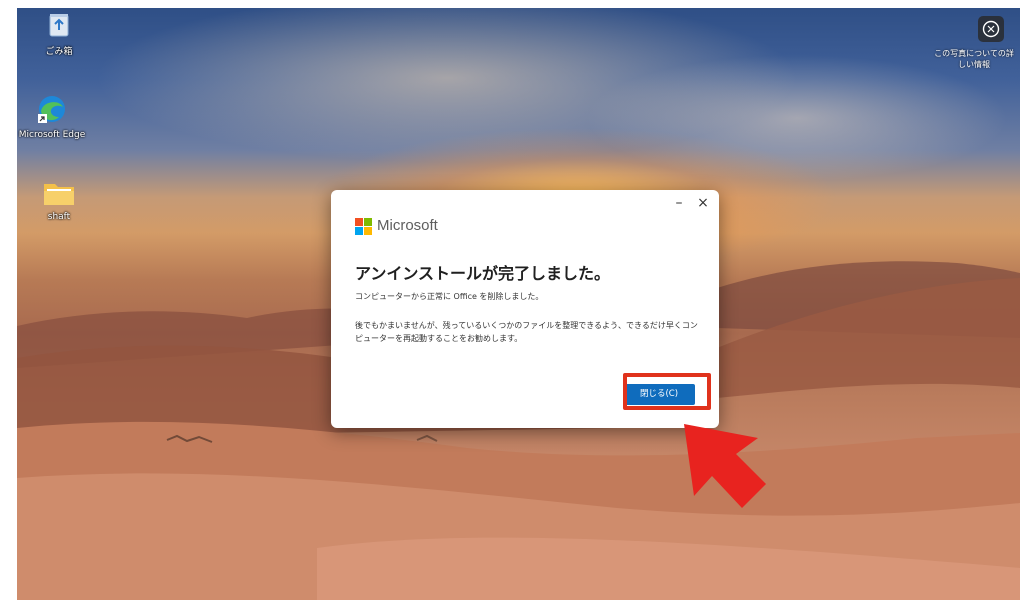 This screenshot has width=1020, height=603. I want to click on desktop-icon-folder: shaft, so click(59, 201).